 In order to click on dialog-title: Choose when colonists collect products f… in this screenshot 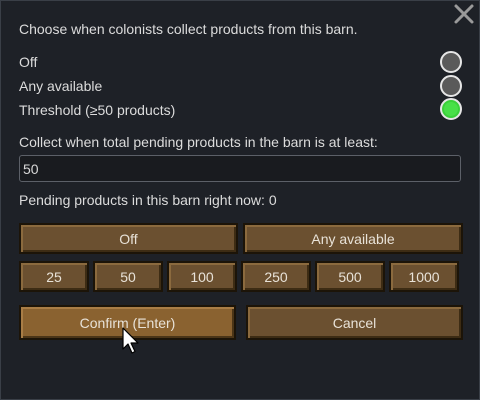, I will do `click(188, 29)`.